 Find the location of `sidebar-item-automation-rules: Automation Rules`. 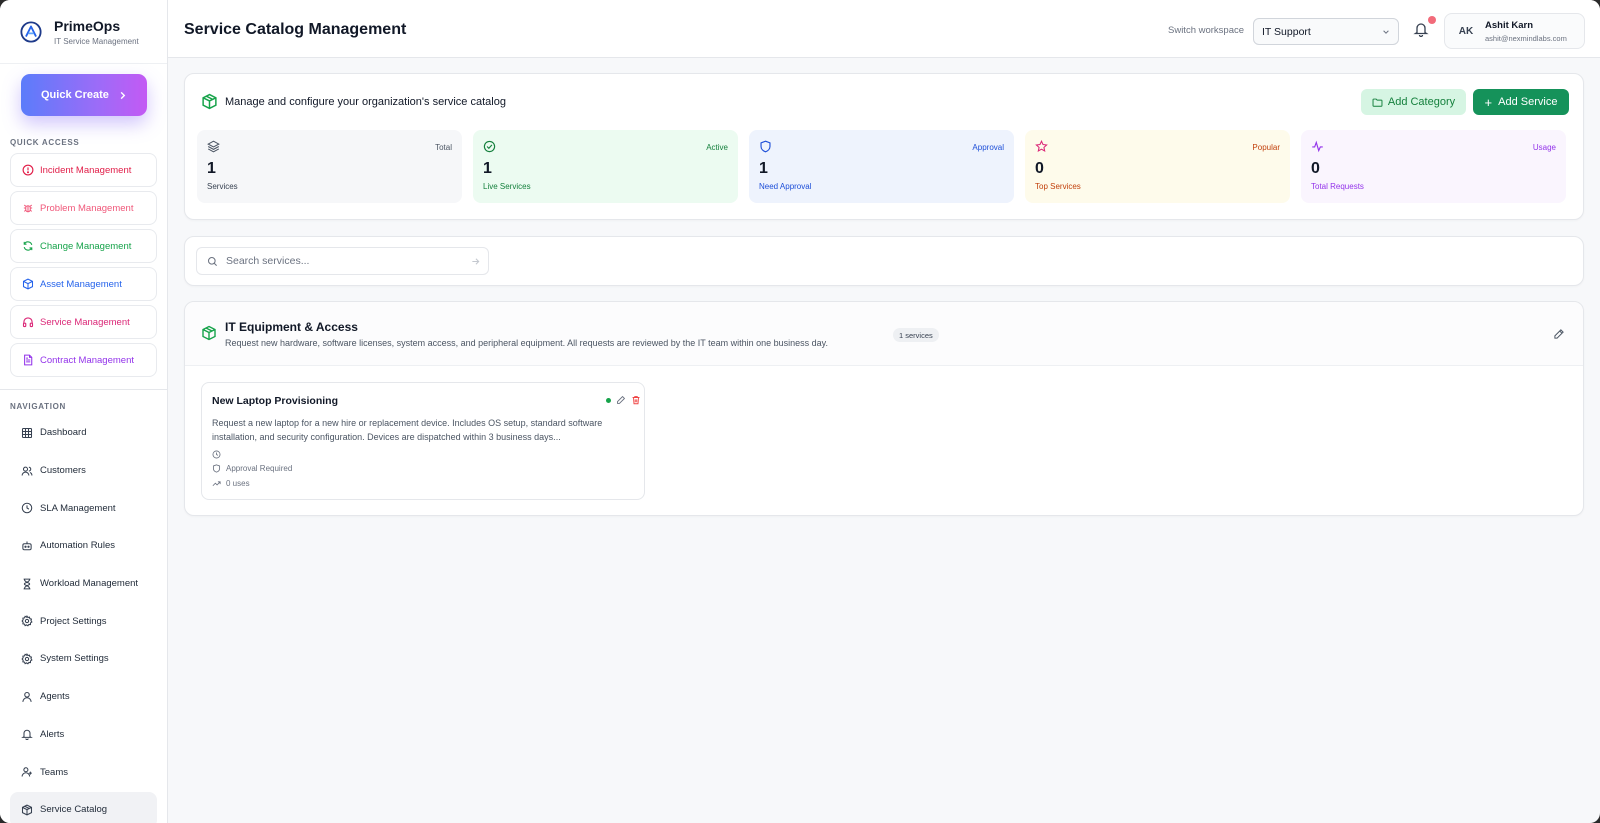

sidebar-item-automation-rules: Automation Rules is located at coordinates (83, 546).